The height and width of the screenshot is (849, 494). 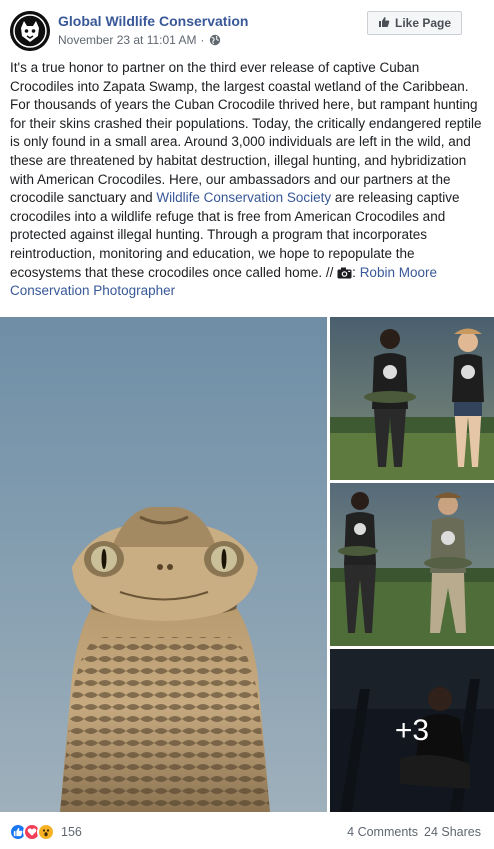 I want to click on post-meta: November 23 at 11:01 AM ·, so click(x=139, y=40).